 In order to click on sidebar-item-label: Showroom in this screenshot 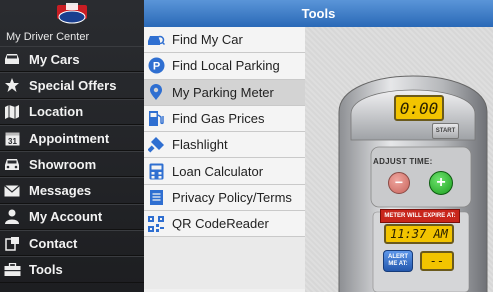, I will do `click(63, 164)`.